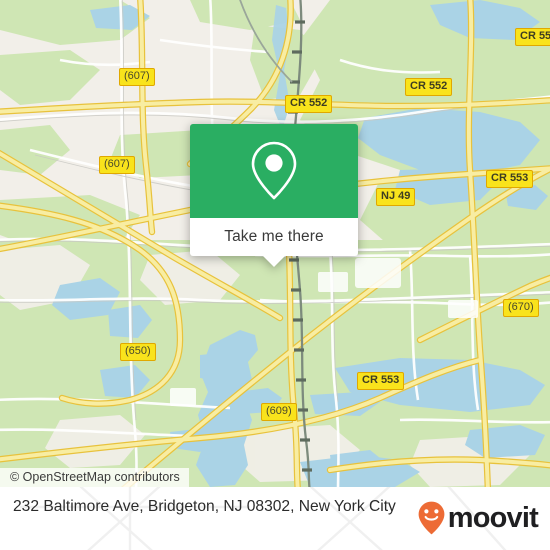 The height and width of the screenshot is (550, 550). Describe the element at coordinates (521, 308) in the screenshot. I see `road-shield: (670)` at that location.